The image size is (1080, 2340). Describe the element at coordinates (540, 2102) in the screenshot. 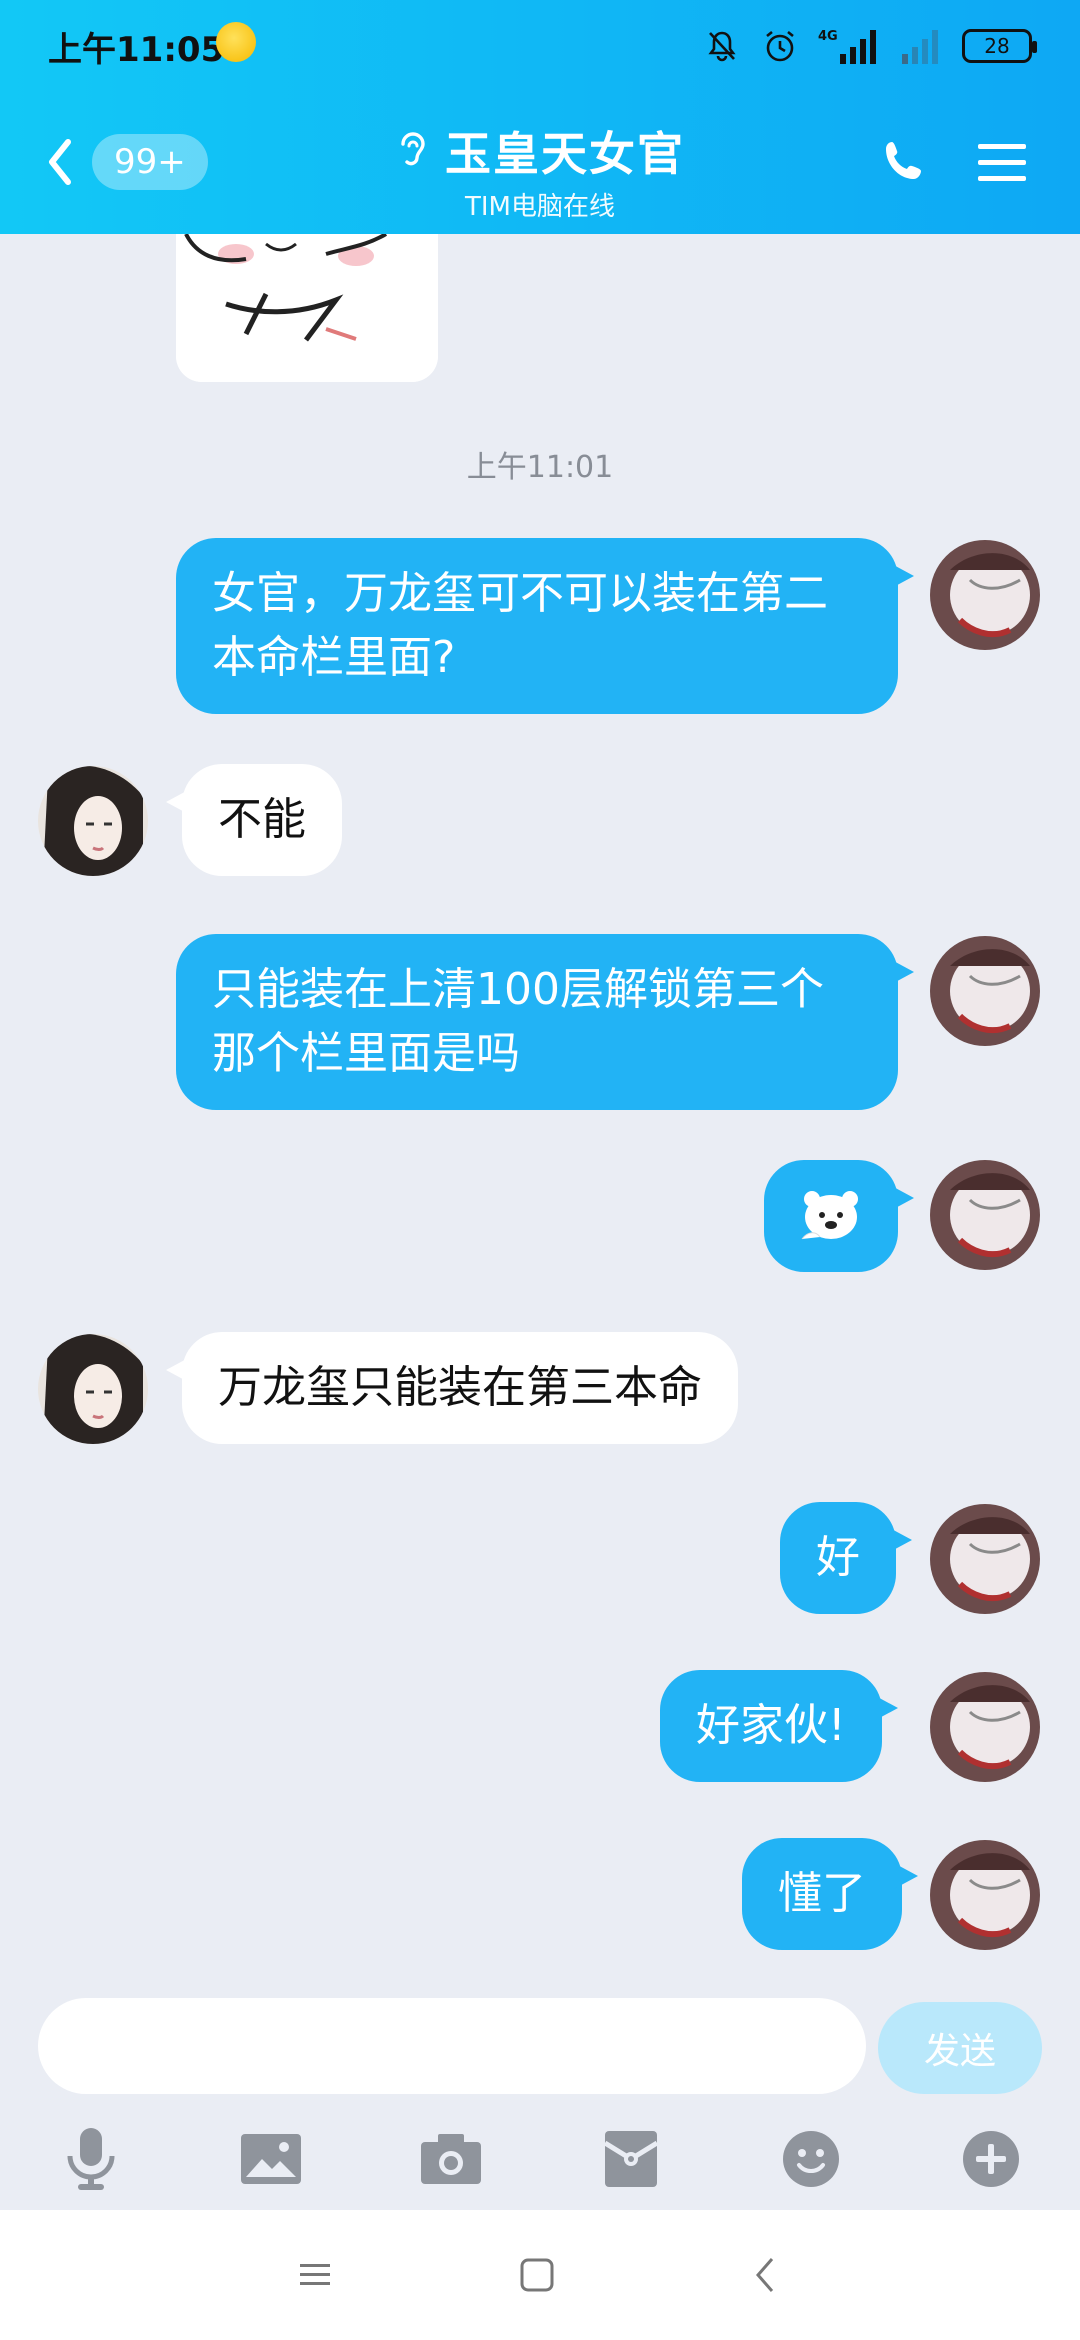

I see `input-bar: 发送` at that location.